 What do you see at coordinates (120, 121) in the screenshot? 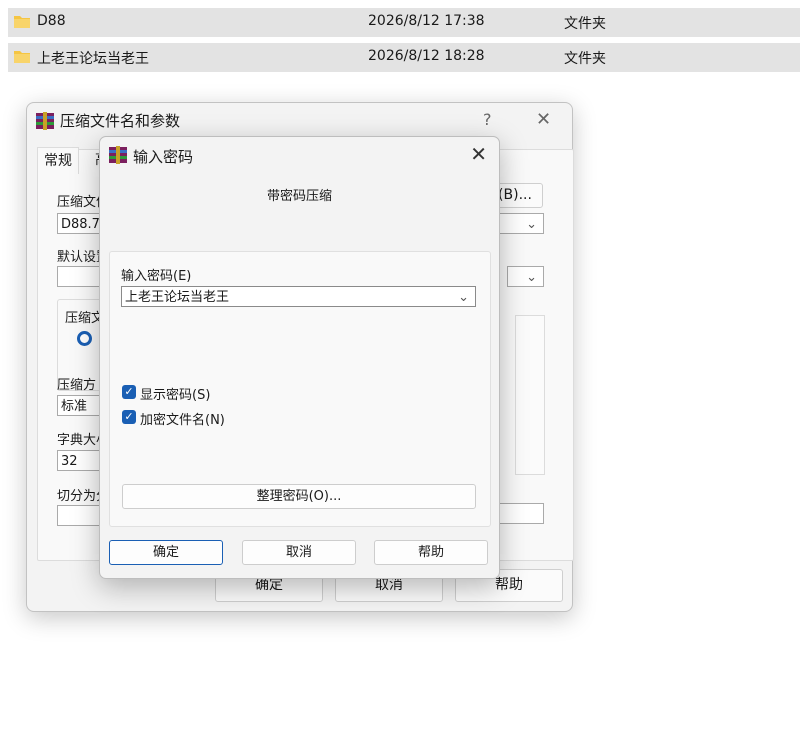
I see `window-title: 压缩文件名和参数` at bounding box center [120, 121].